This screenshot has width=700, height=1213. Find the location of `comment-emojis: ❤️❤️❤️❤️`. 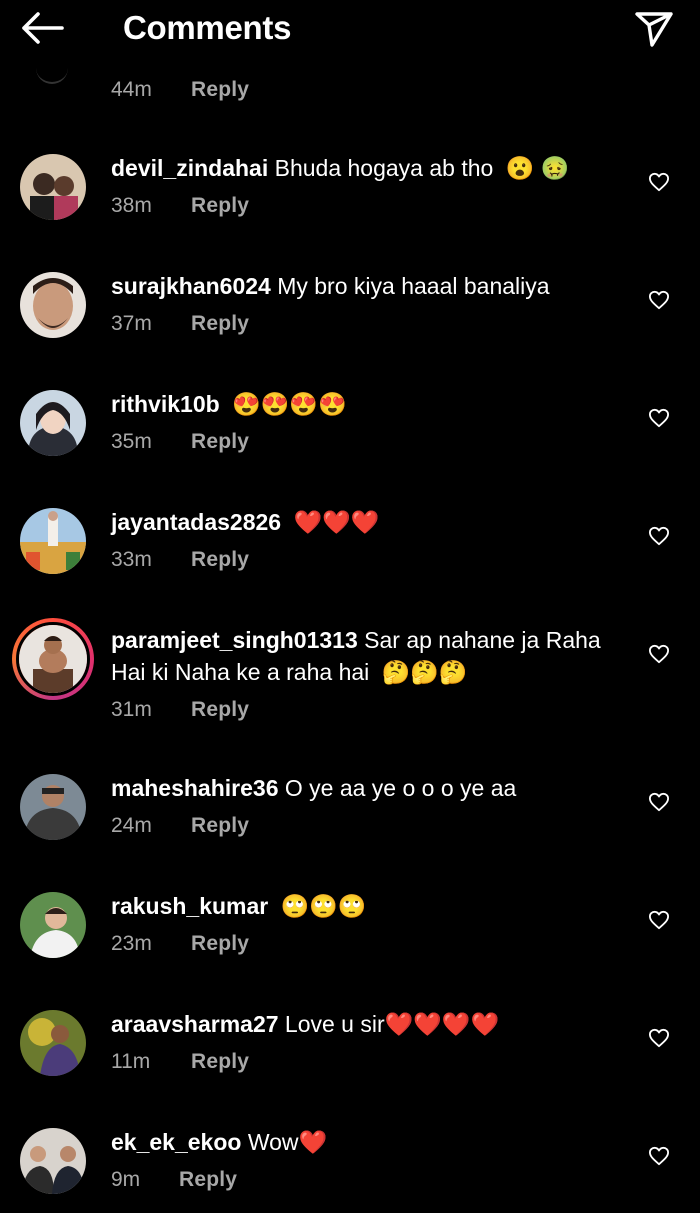

comment-emojis: ❤️❤️❤️❤️ is located at coordinates (442, 1024).